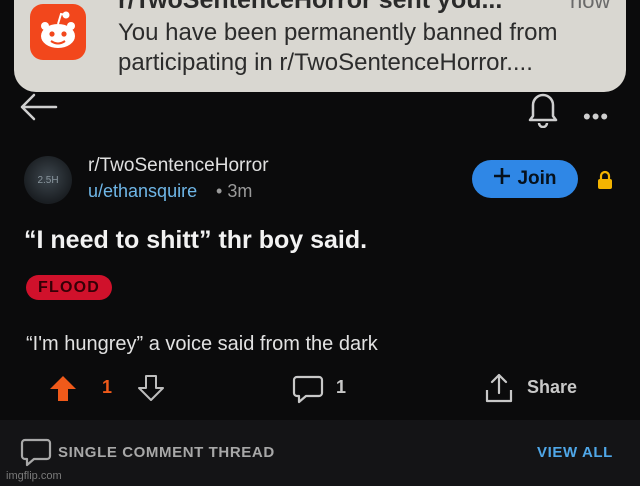 This screenshot has height=486, width=640. What do you see at coordinates (202, 344) in the screenshot?
I see `post-body: “I'm hungrey” a voice said from the dark` at bounding box center [202, 344].